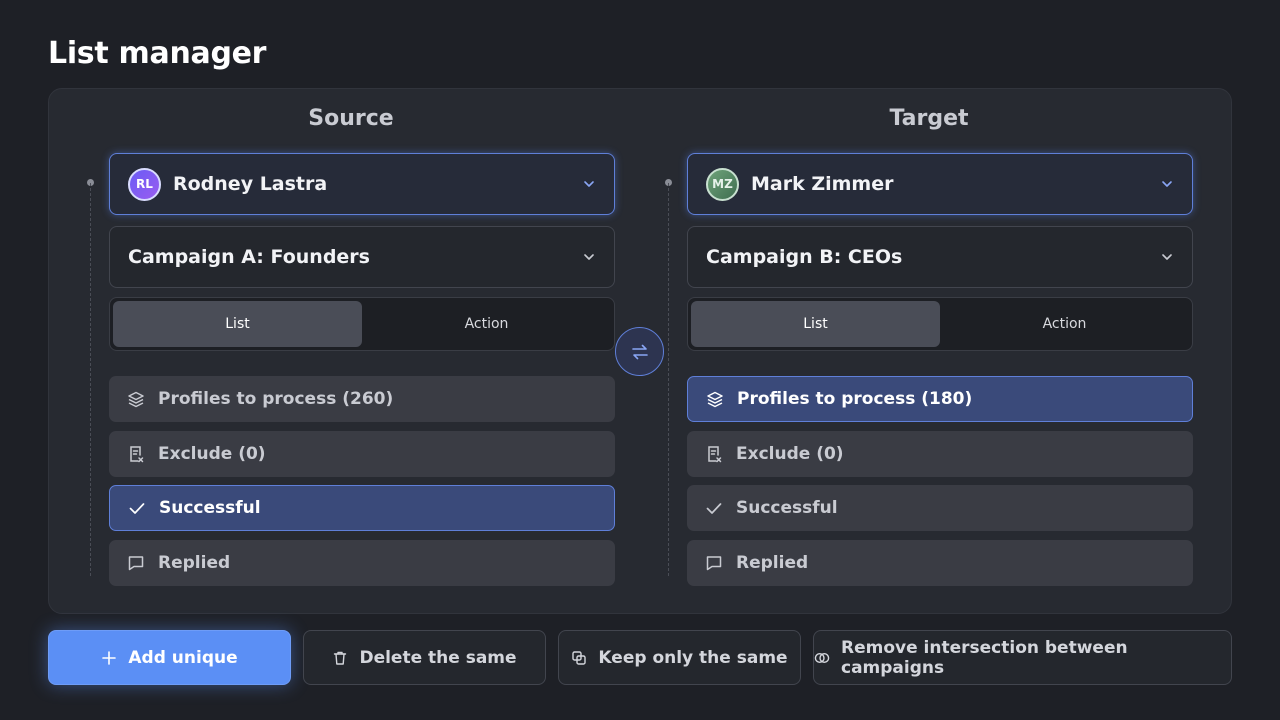 The image size is (1280, 720). Describe the element at coordinates (351, 118) in the screenshot. I see `source-title: Source` at that location.